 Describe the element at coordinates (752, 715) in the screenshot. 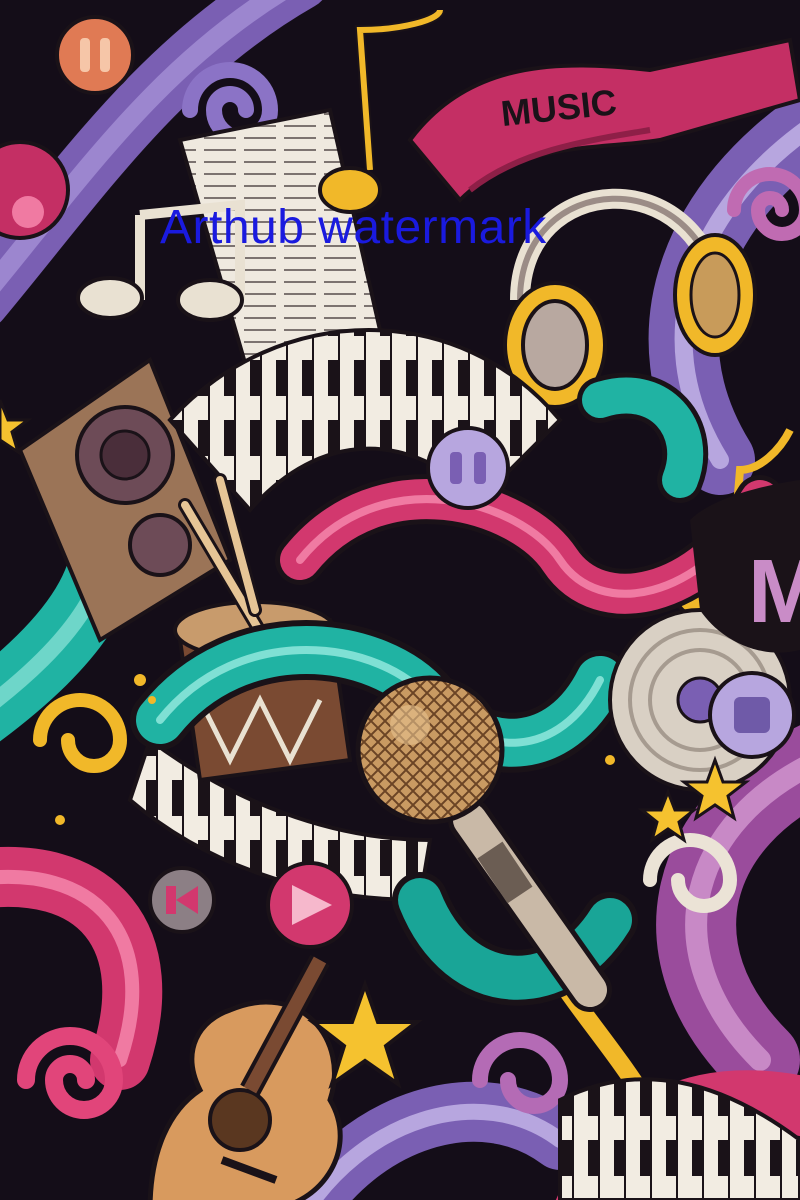

I see `stop-button-icon` at that location.